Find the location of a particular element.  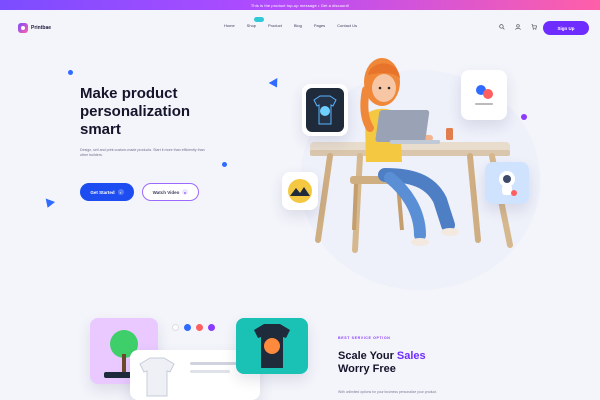

swatch-white is located at coordinates (175, 327).